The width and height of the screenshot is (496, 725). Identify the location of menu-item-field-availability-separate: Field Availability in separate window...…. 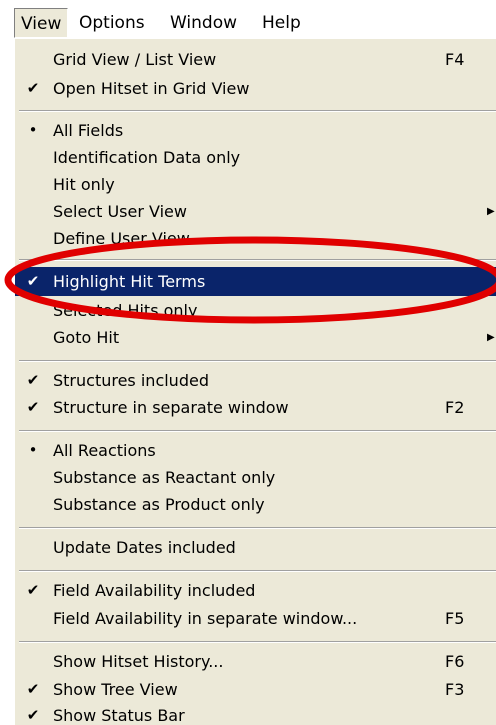
(255, 618).